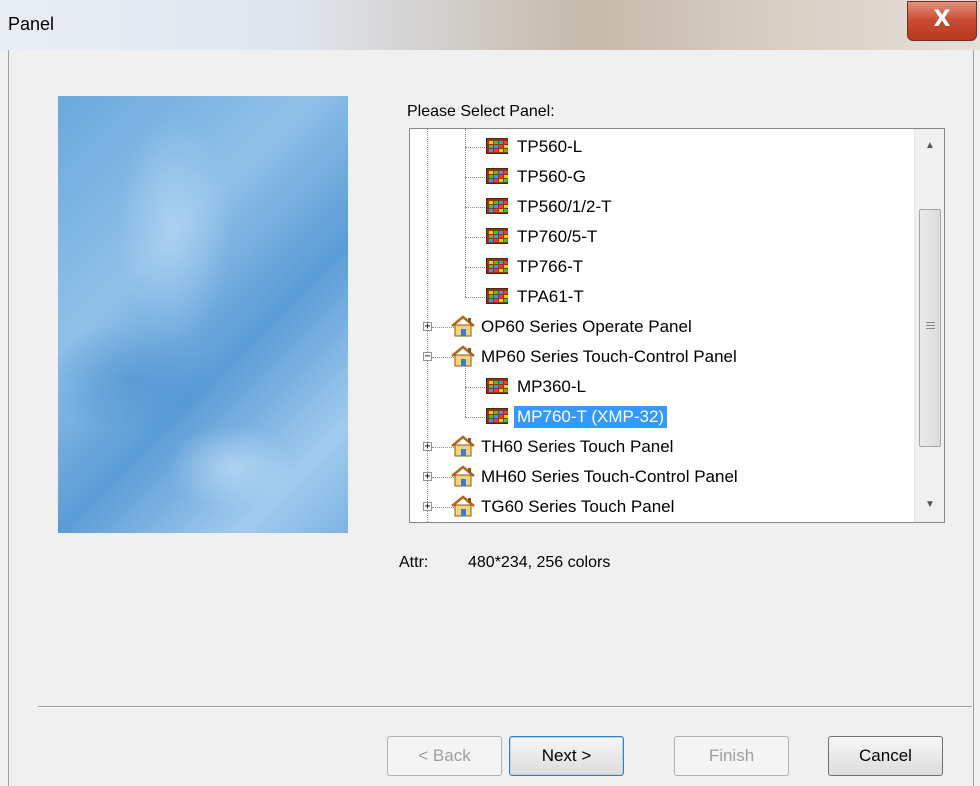  I want to click on next-button: Next >, so click(566, 756).